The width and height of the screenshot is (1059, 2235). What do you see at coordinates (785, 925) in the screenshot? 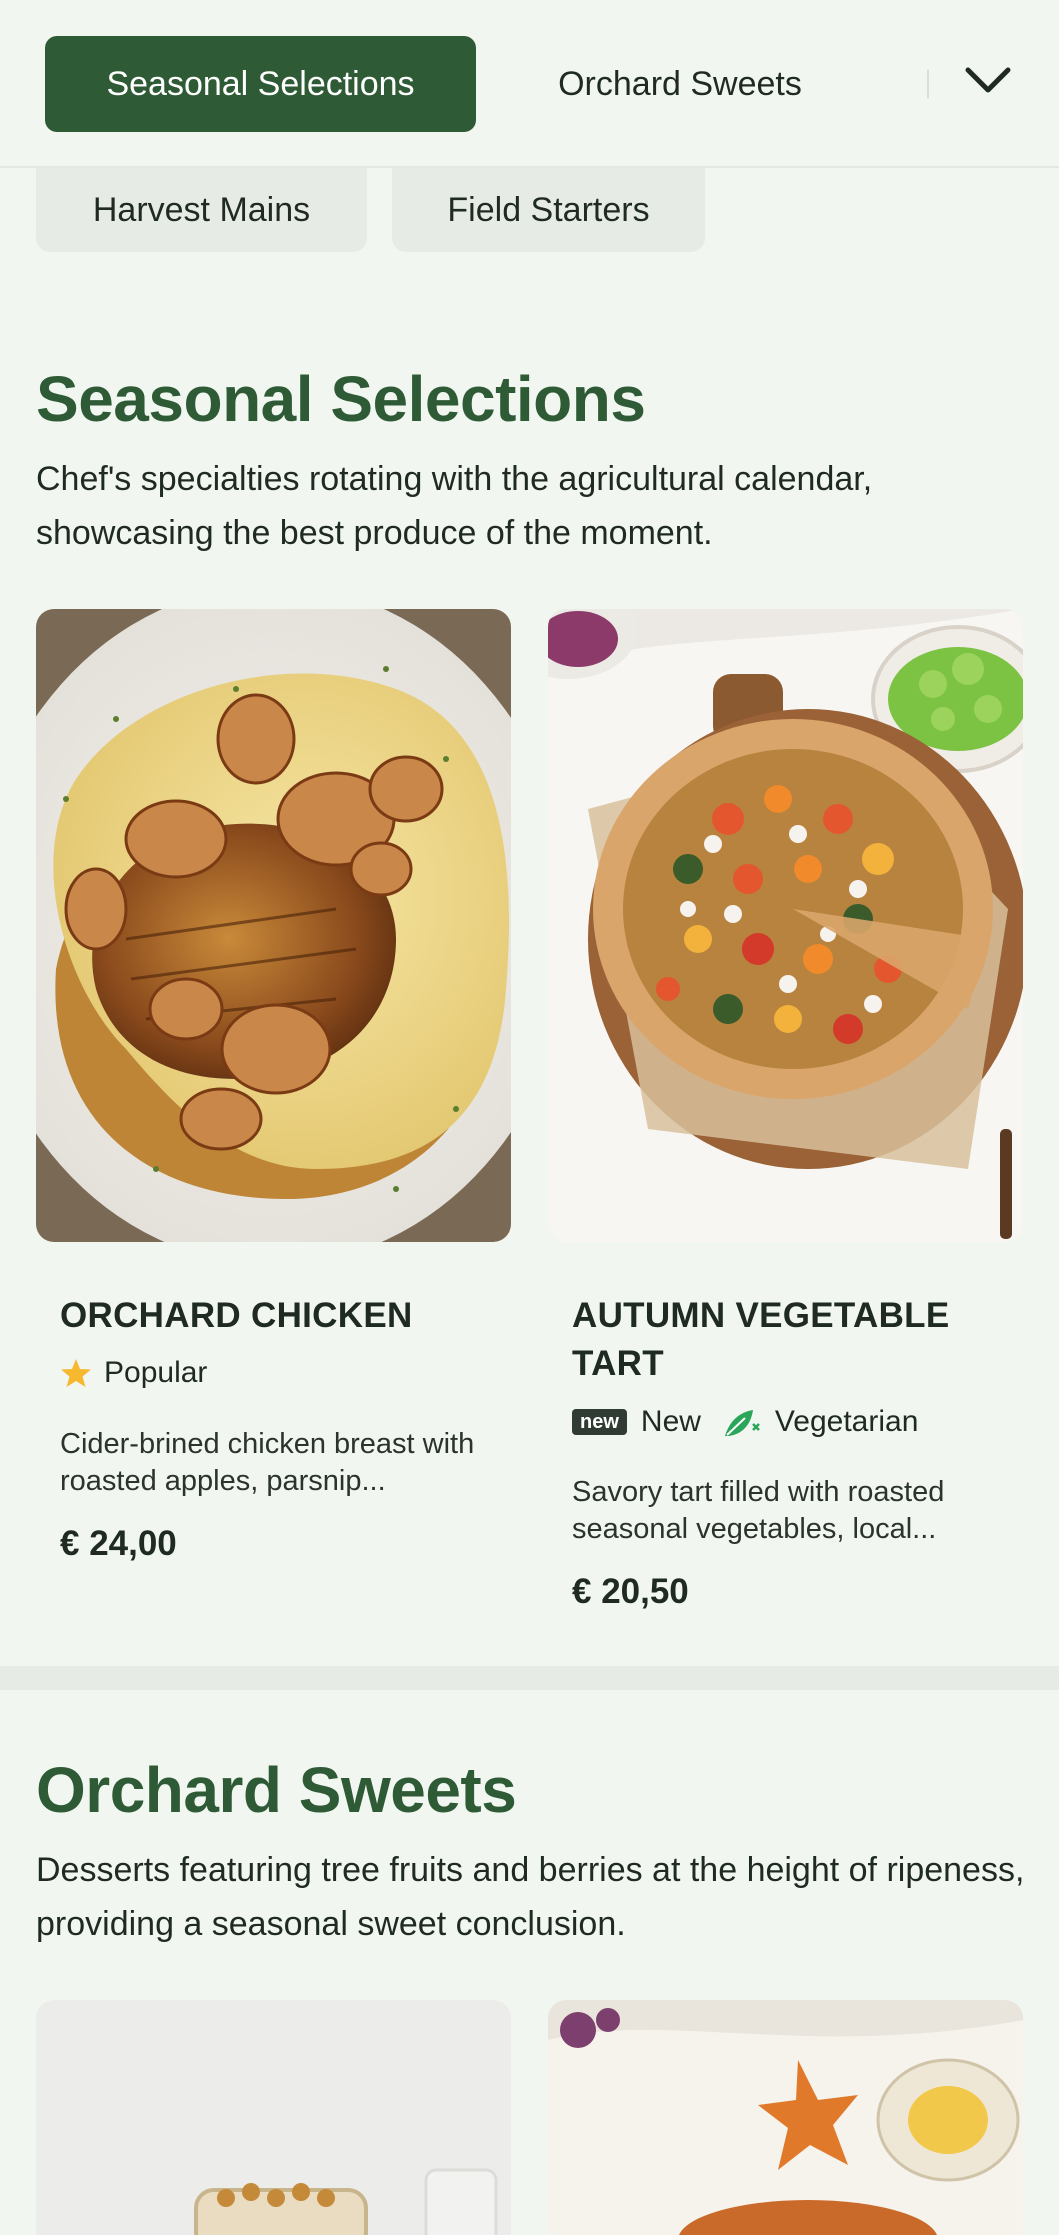
I see `dish-image-autumn-vegetable-tart` at bounding box center [785, 925].